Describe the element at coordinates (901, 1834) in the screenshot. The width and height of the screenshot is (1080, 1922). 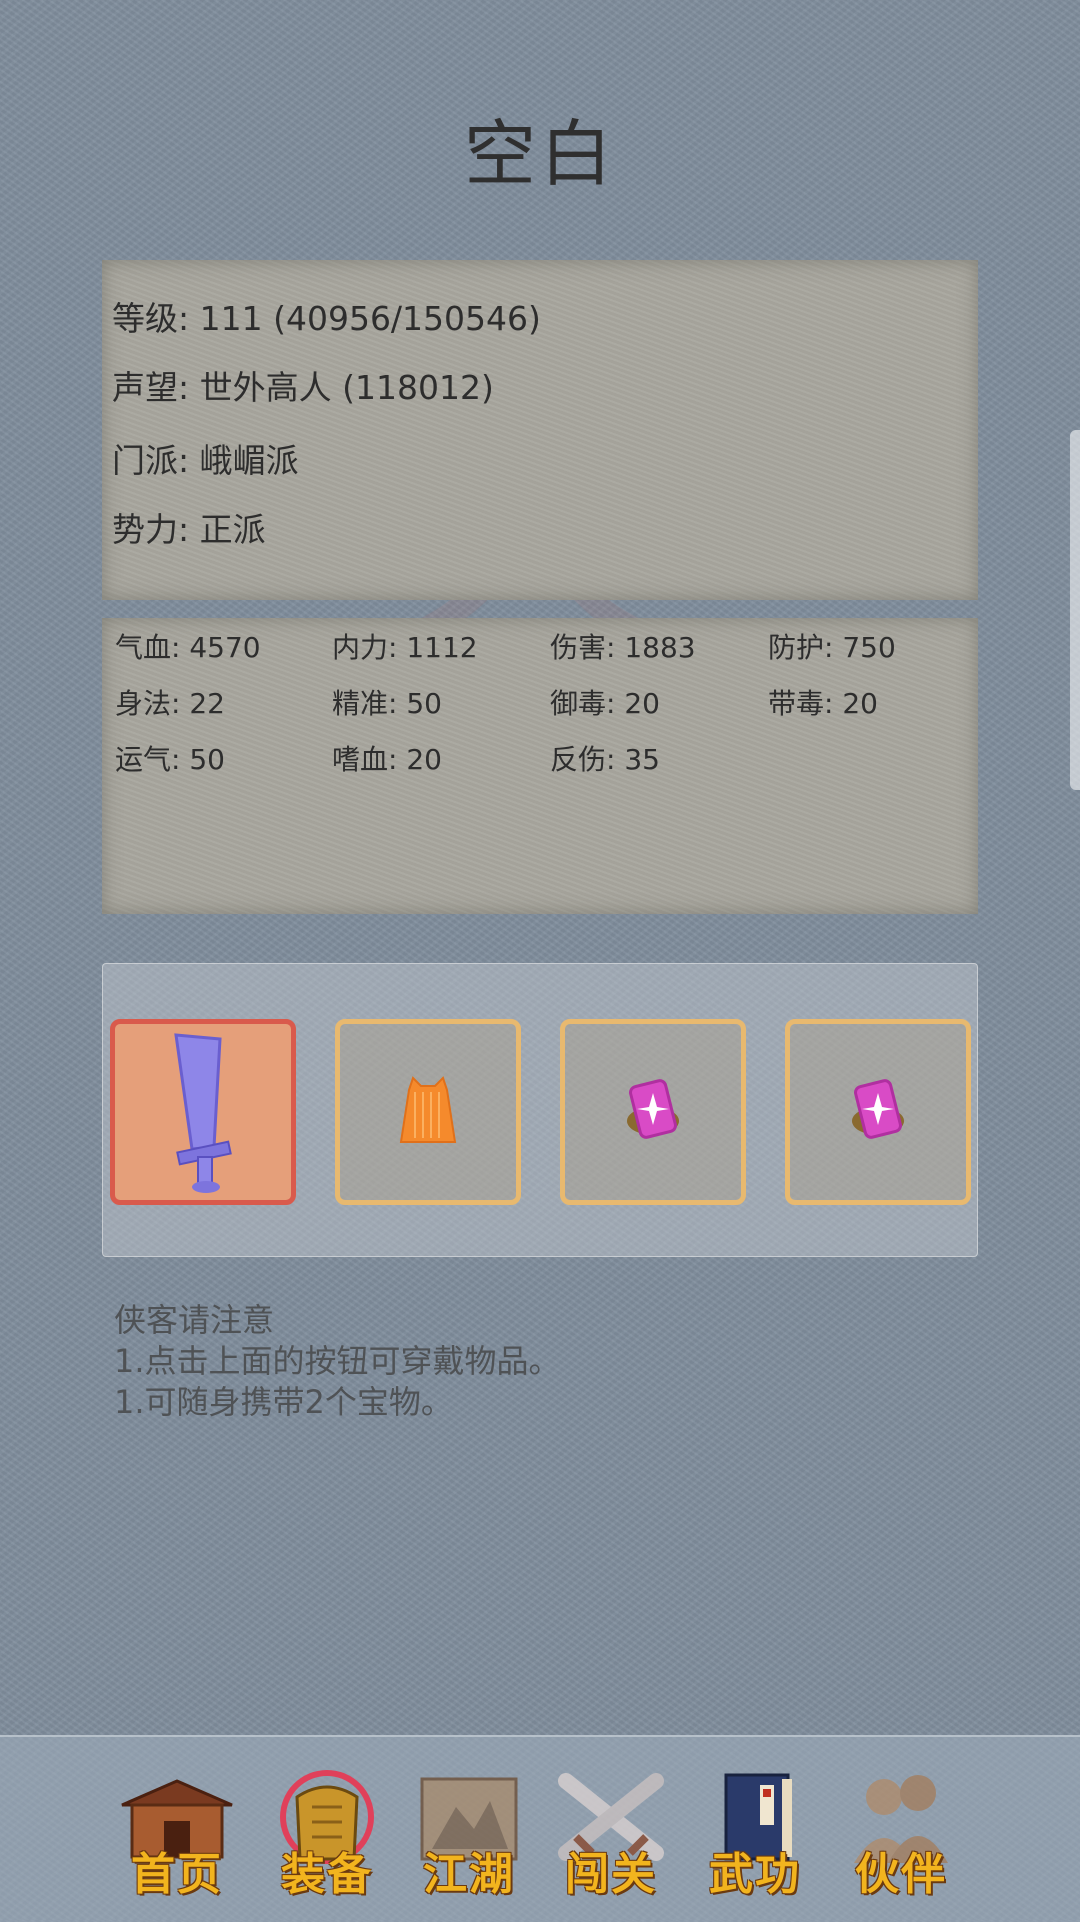
I see `nav-partners: 伙伴` at that location.